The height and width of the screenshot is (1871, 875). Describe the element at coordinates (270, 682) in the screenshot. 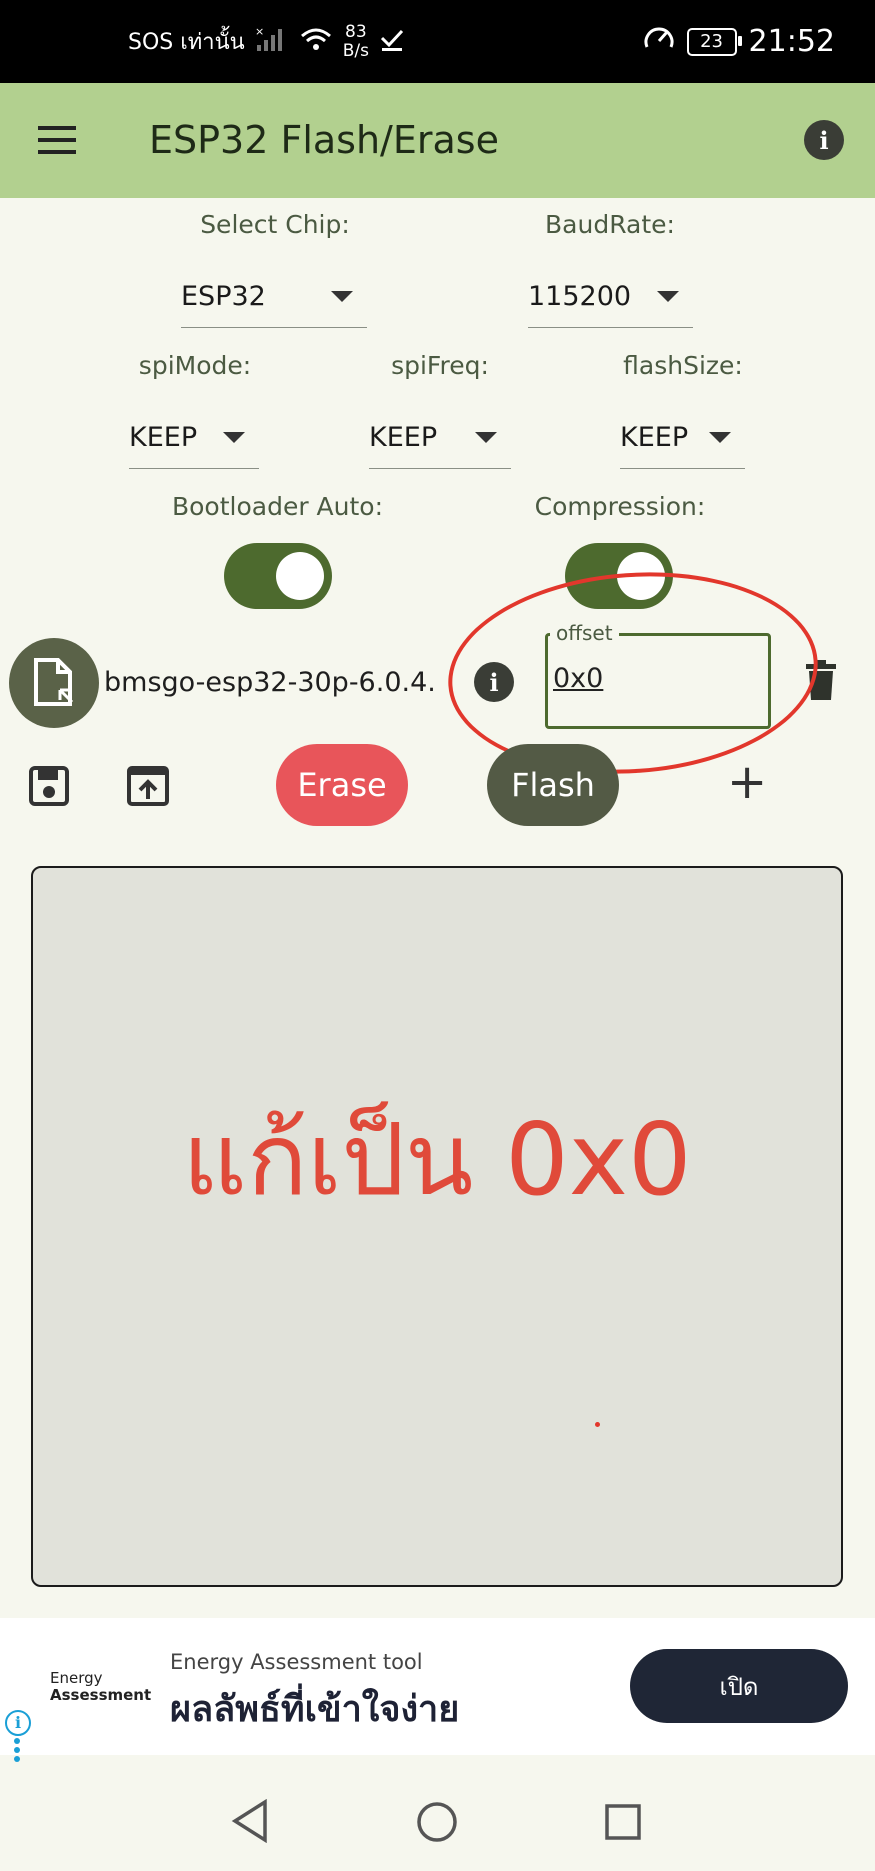

I see `file-name: bmsgo-esp32-30p-6.0.4.` at that location.